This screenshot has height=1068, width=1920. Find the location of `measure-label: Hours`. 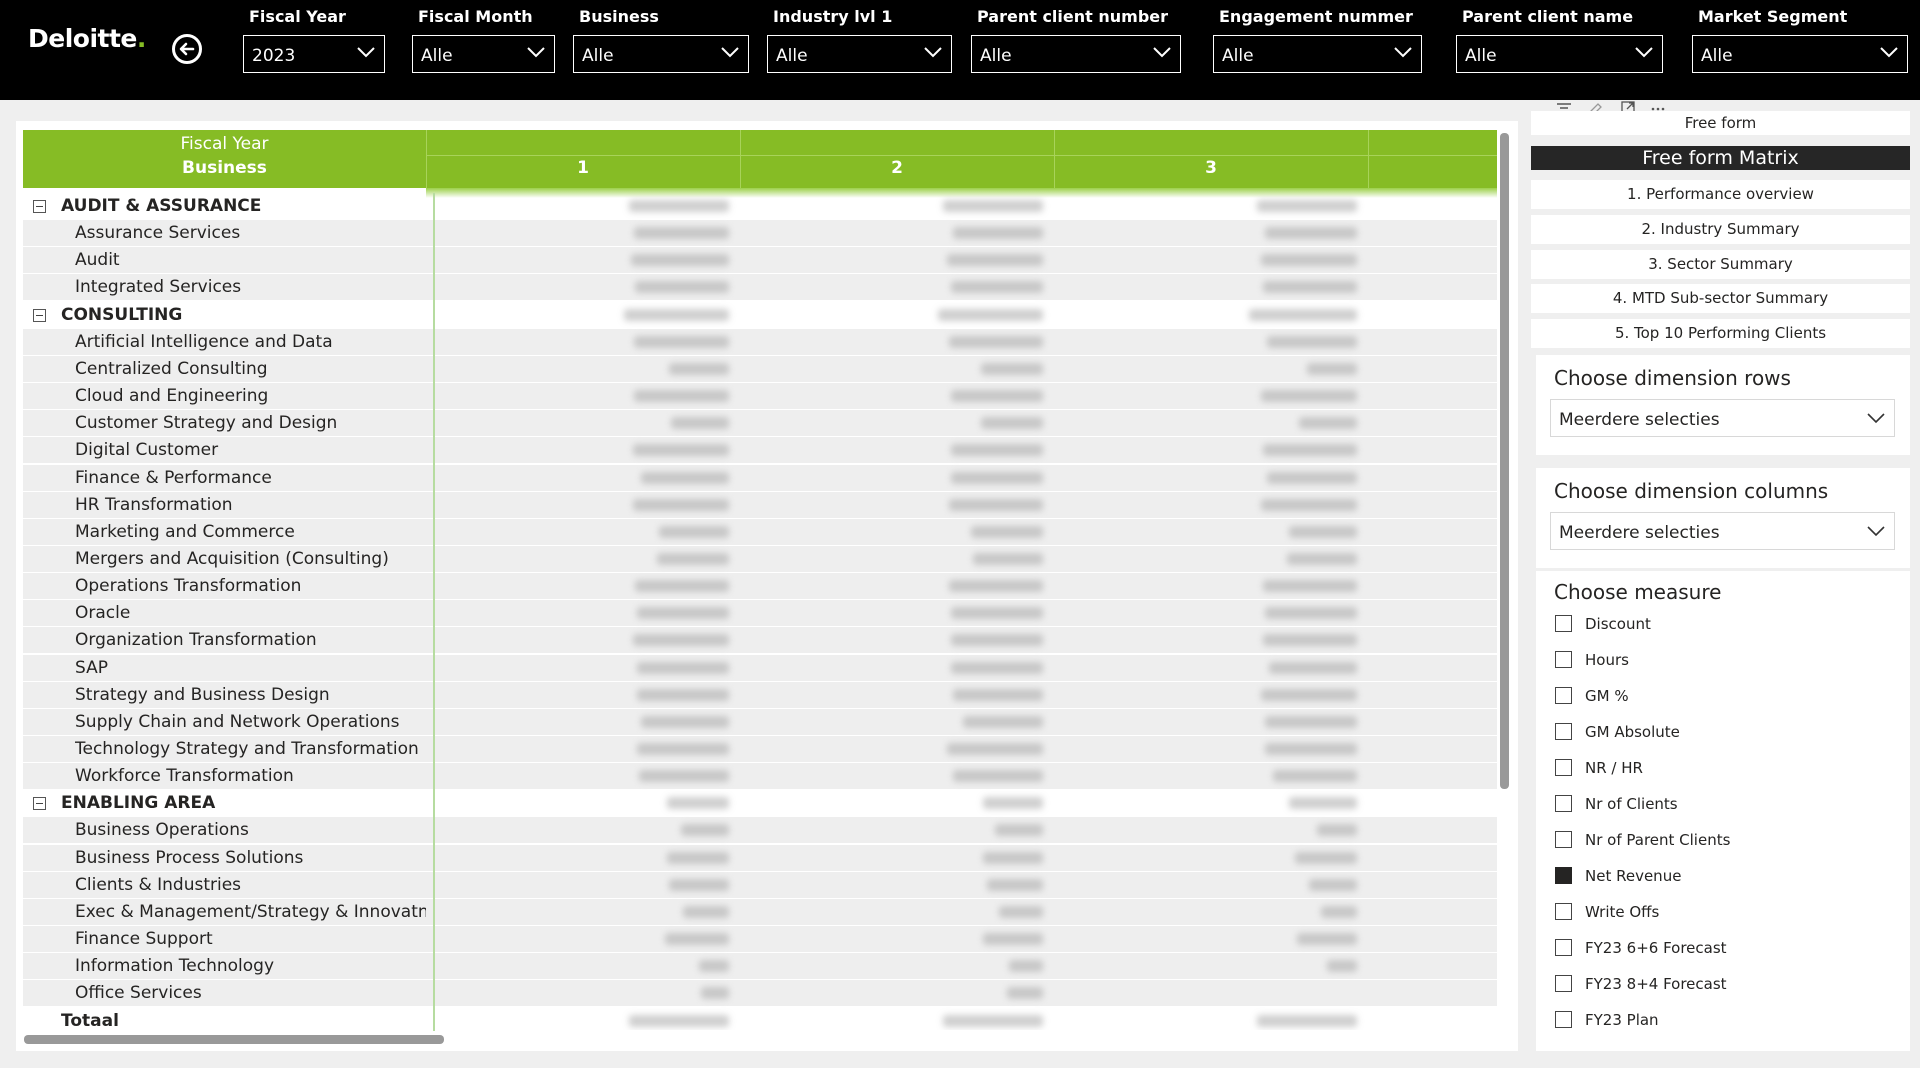

measure-label: Hours is located at coordinates (1607, 660).